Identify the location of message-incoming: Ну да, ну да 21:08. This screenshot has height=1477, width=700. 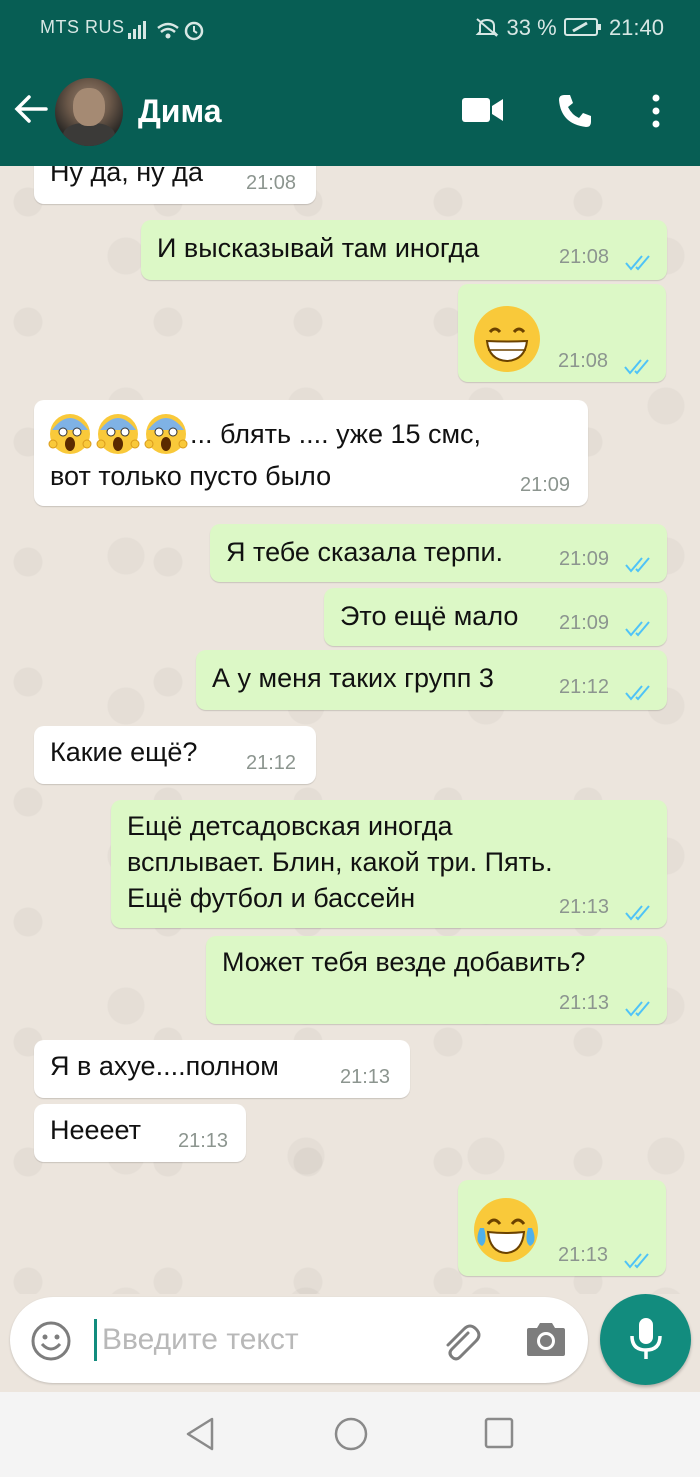
(175, 185).